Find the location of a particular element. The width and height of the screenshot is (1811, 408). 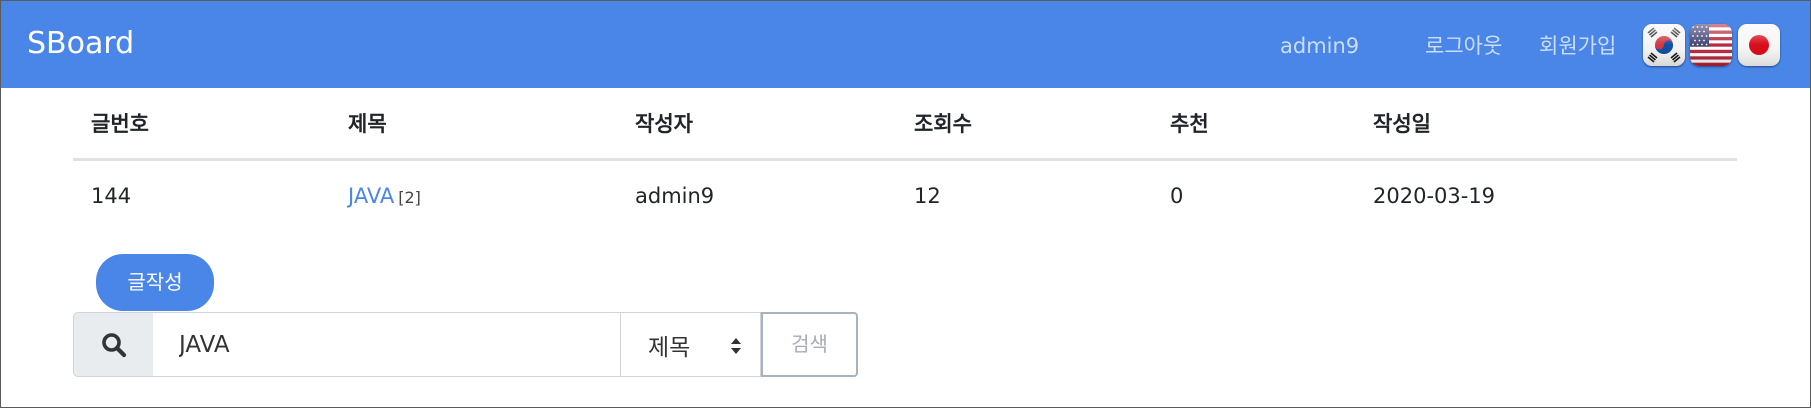

search-bar: 제목 검색 is located at coordinates (465, 344).